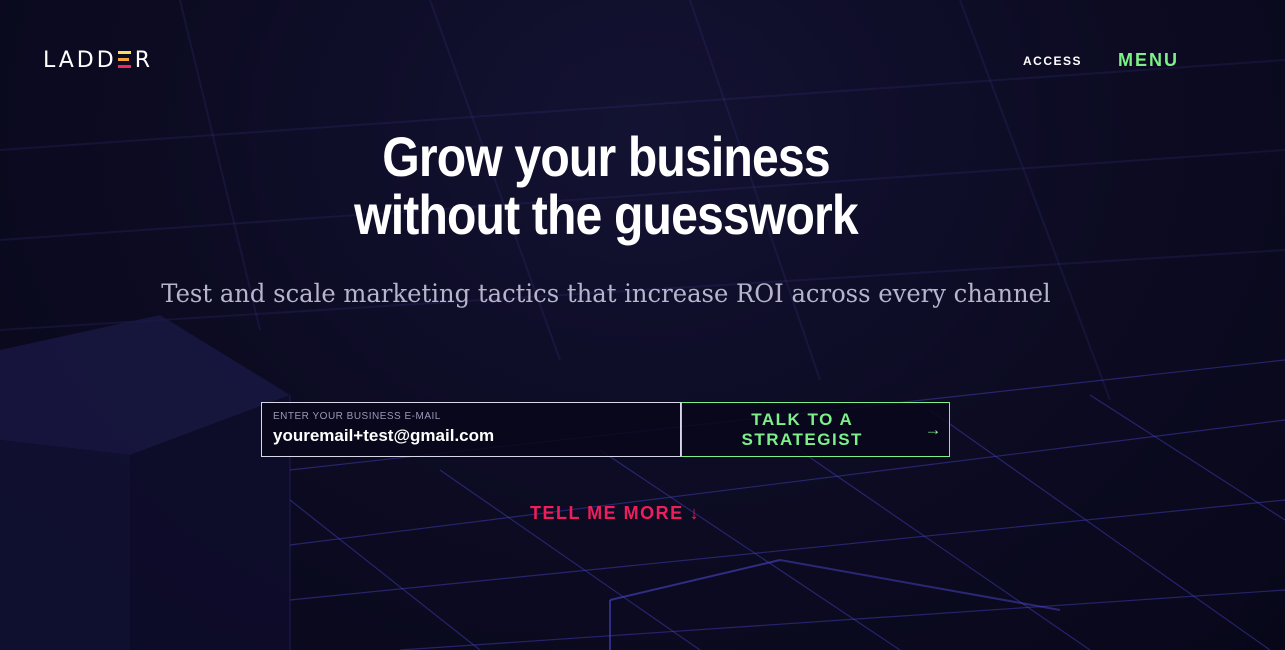 This screenshot has height=650, width=1285. I want to click on tell-me-more-label: TELL ME MORE, so click(607, 513).